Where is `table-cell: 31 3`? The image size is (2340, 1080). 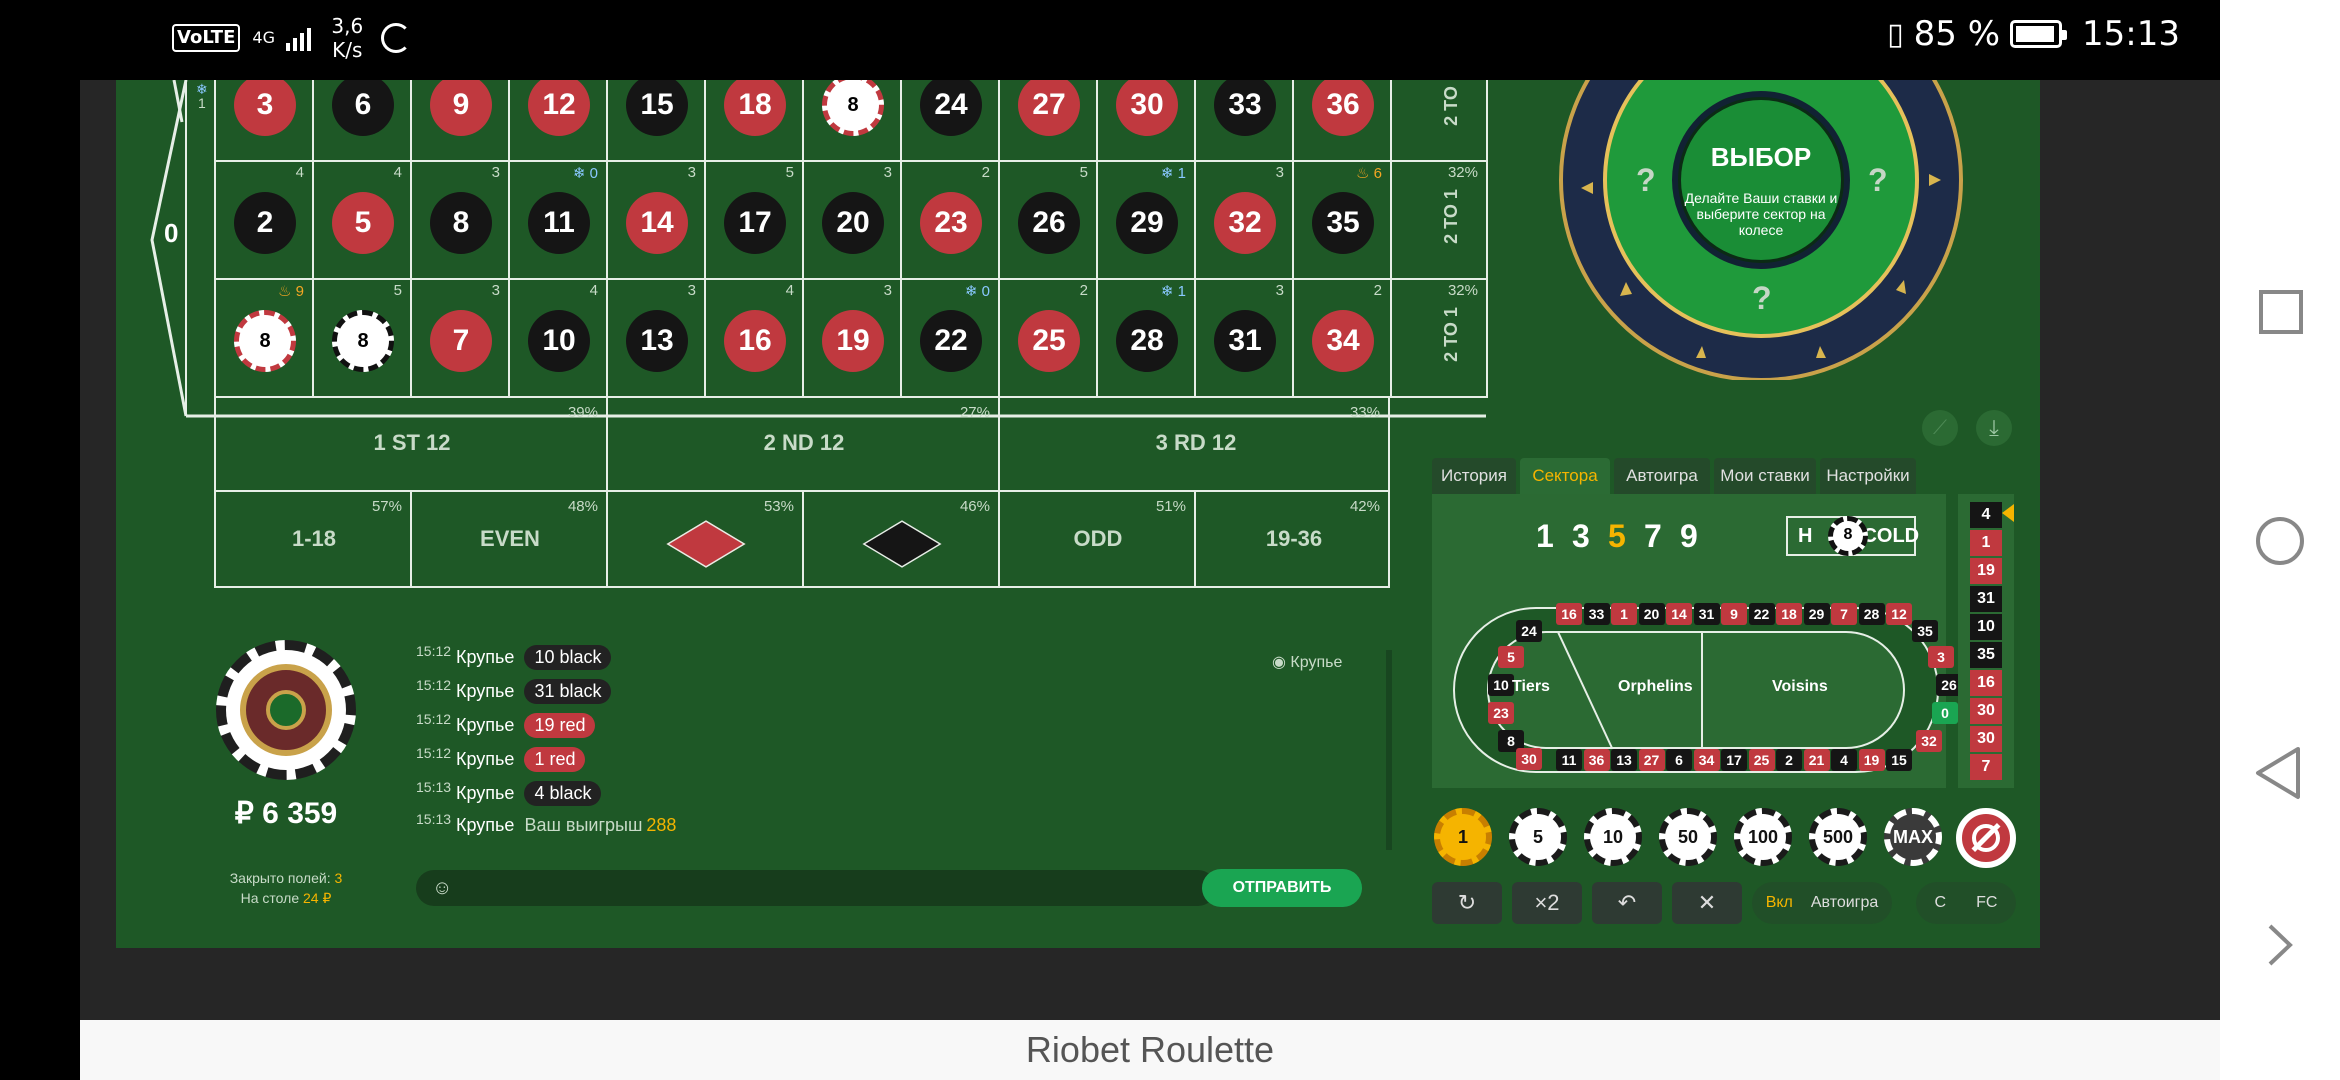 table-cell: 31 3 is located at coordinates (1243, 337).